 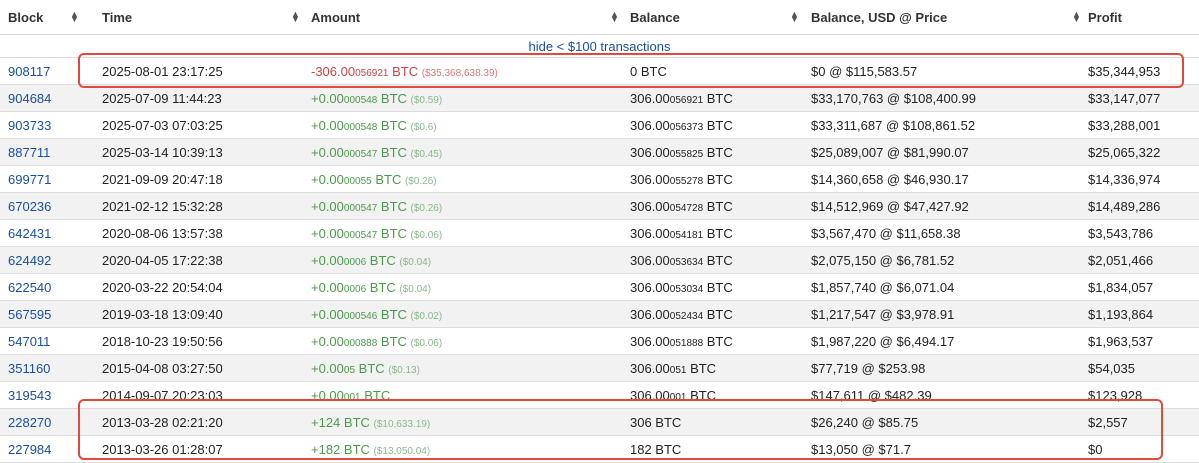 I want to click on block-link: 567595, so click(x=29, y=314).